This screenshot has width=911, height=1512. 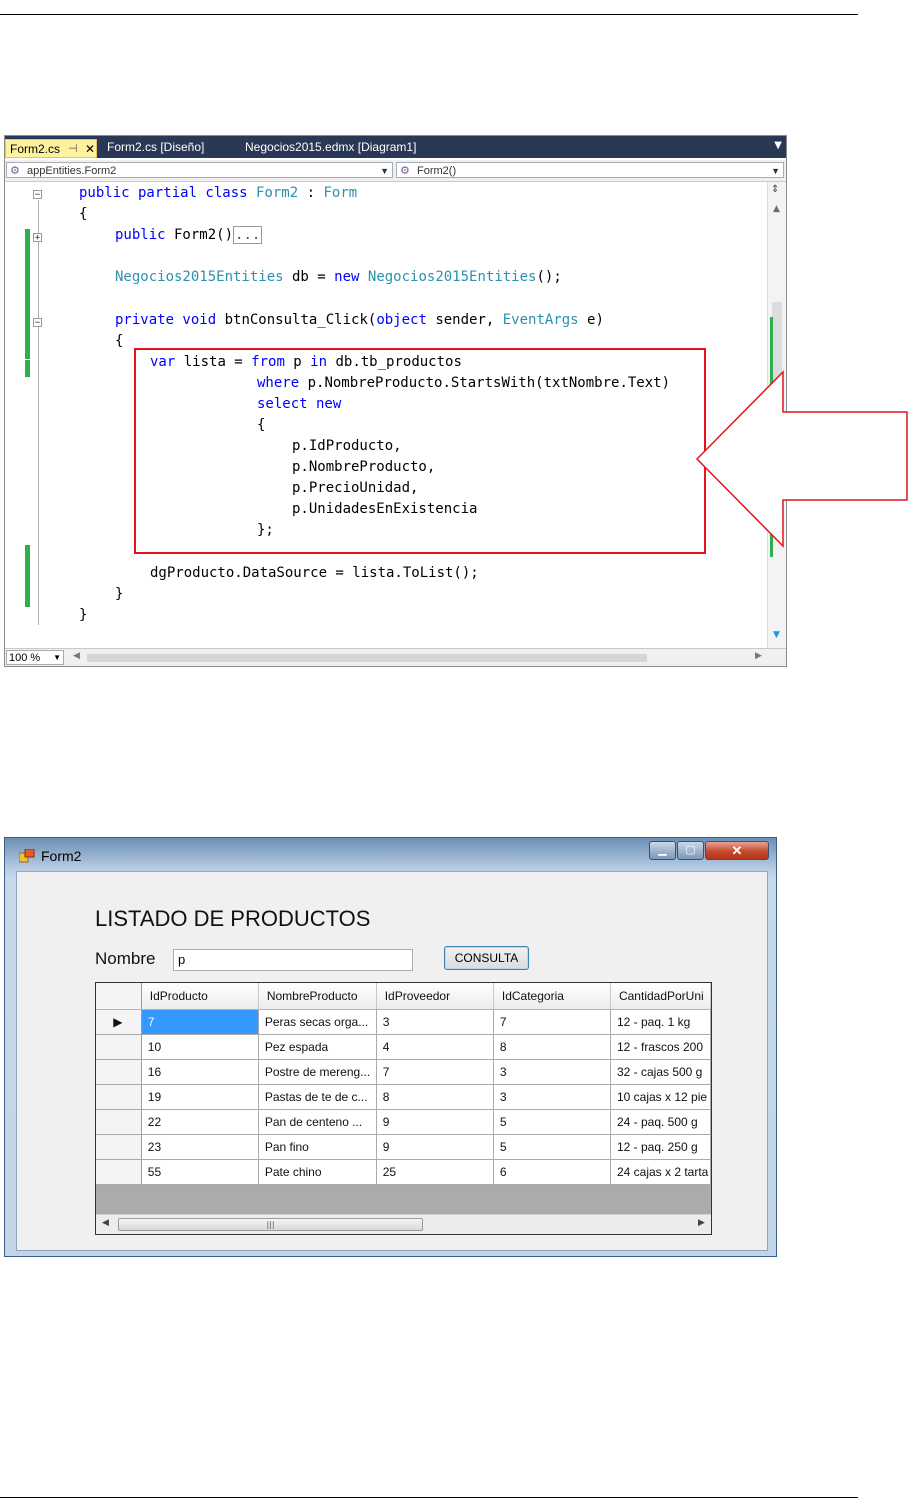 What do you see at coordinates (119, 996) in the screenshot?
I see `row-header-corner` at bounding box center [119, 996].